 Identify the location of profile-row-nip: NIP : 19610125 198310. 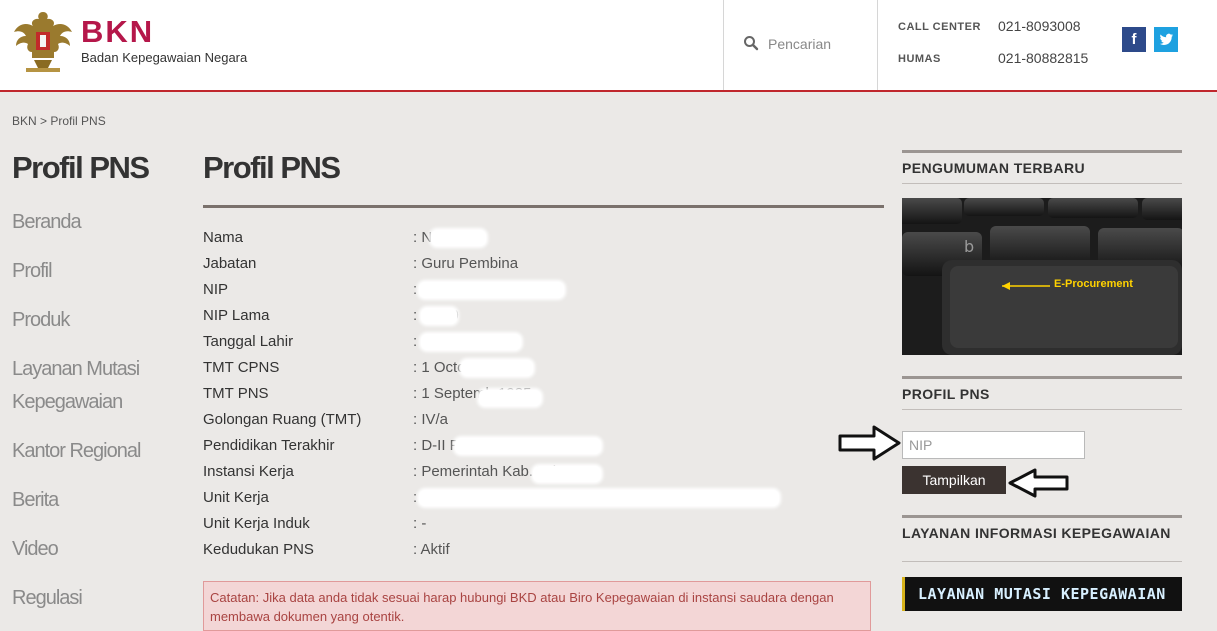
(543, 291).